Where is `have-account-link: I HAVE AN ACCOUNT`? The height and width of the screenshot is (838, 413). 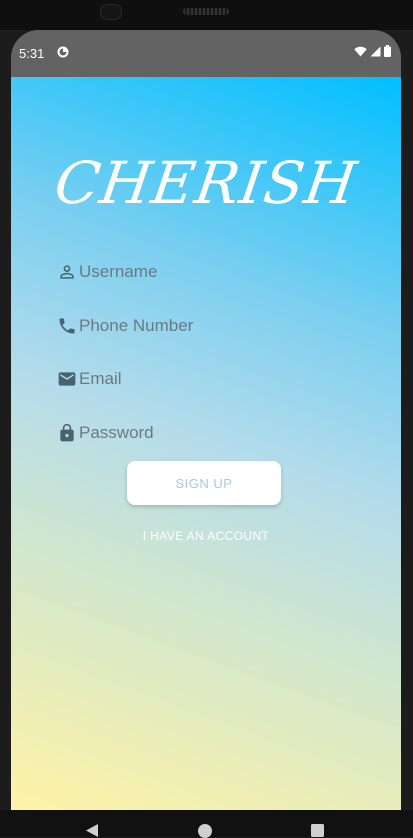 have-account-link: I HAVE AN ACCOUNT is located at coordinates (206, 536).